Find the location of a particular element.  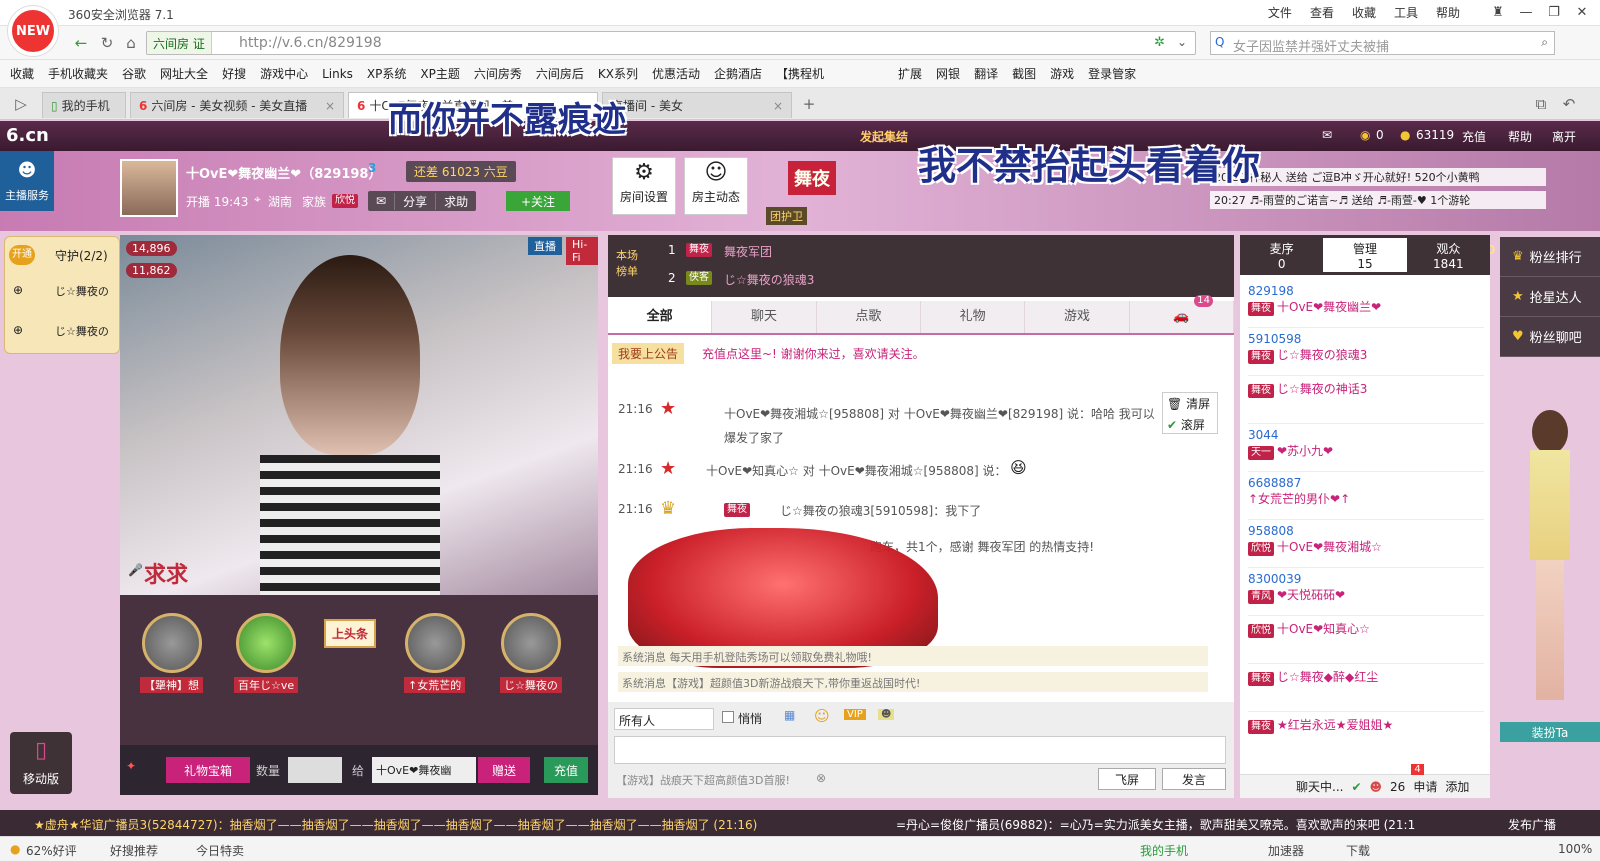

add-button: 添加 is located at coordinates (1457, 786).